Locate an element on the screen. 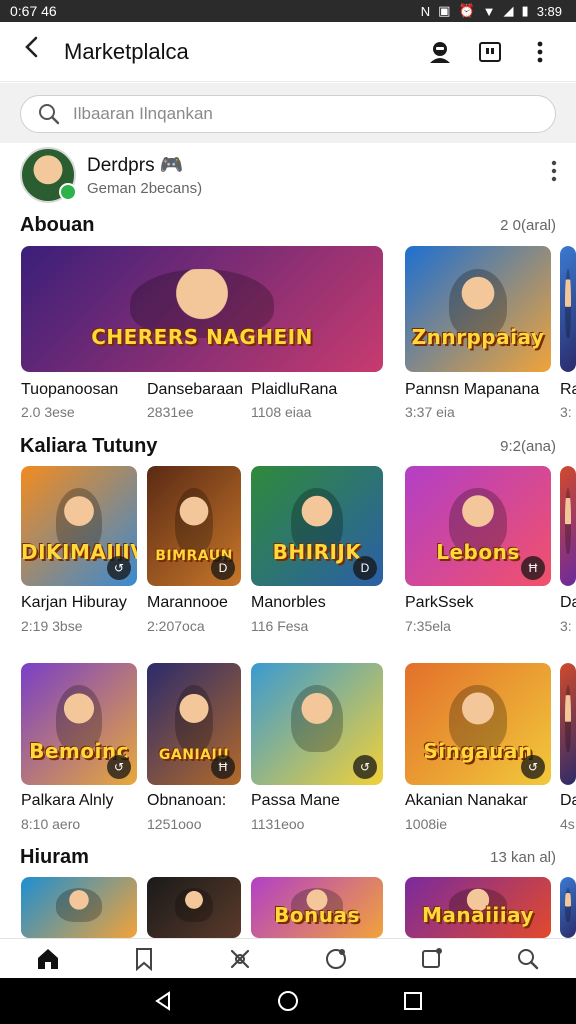  card-title: Dansebaraan is located at coordinates (195, 389).